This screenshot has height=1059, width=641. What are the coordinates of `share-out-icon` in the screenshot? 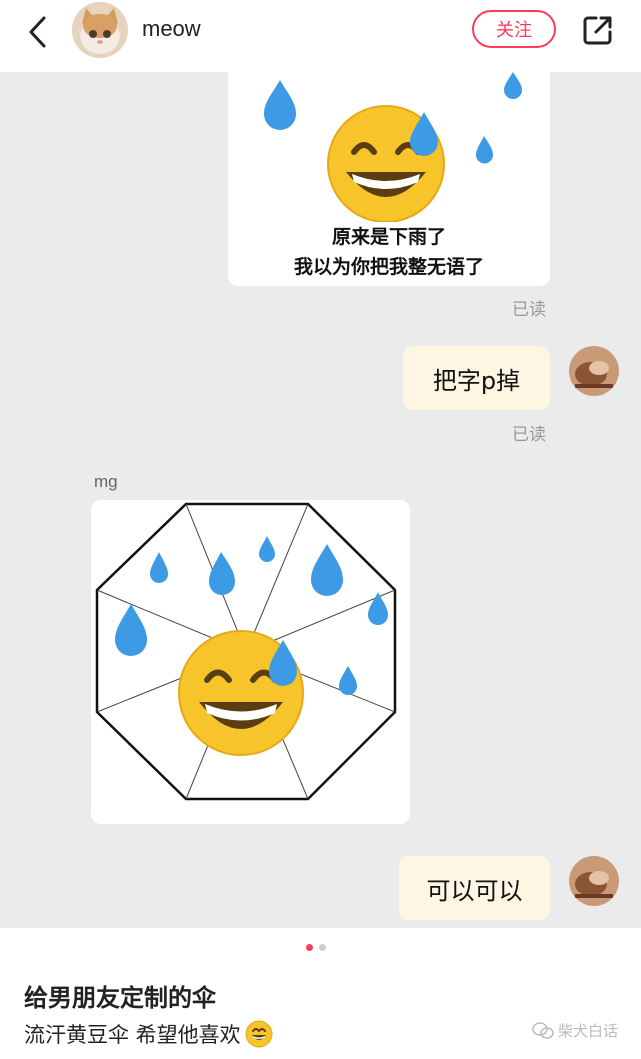 It's located at (597, 30).